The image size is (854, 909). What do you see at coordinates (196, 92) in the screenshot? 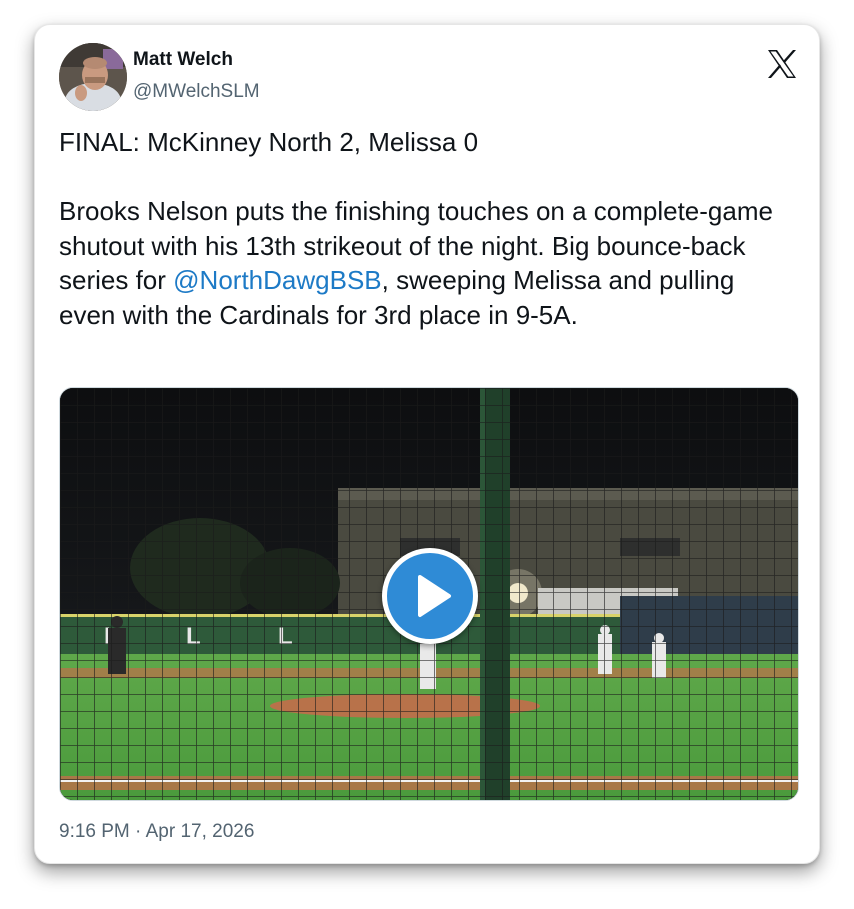
I see `author-handle: @MWelchSLM` at bounding box center [196, 92].